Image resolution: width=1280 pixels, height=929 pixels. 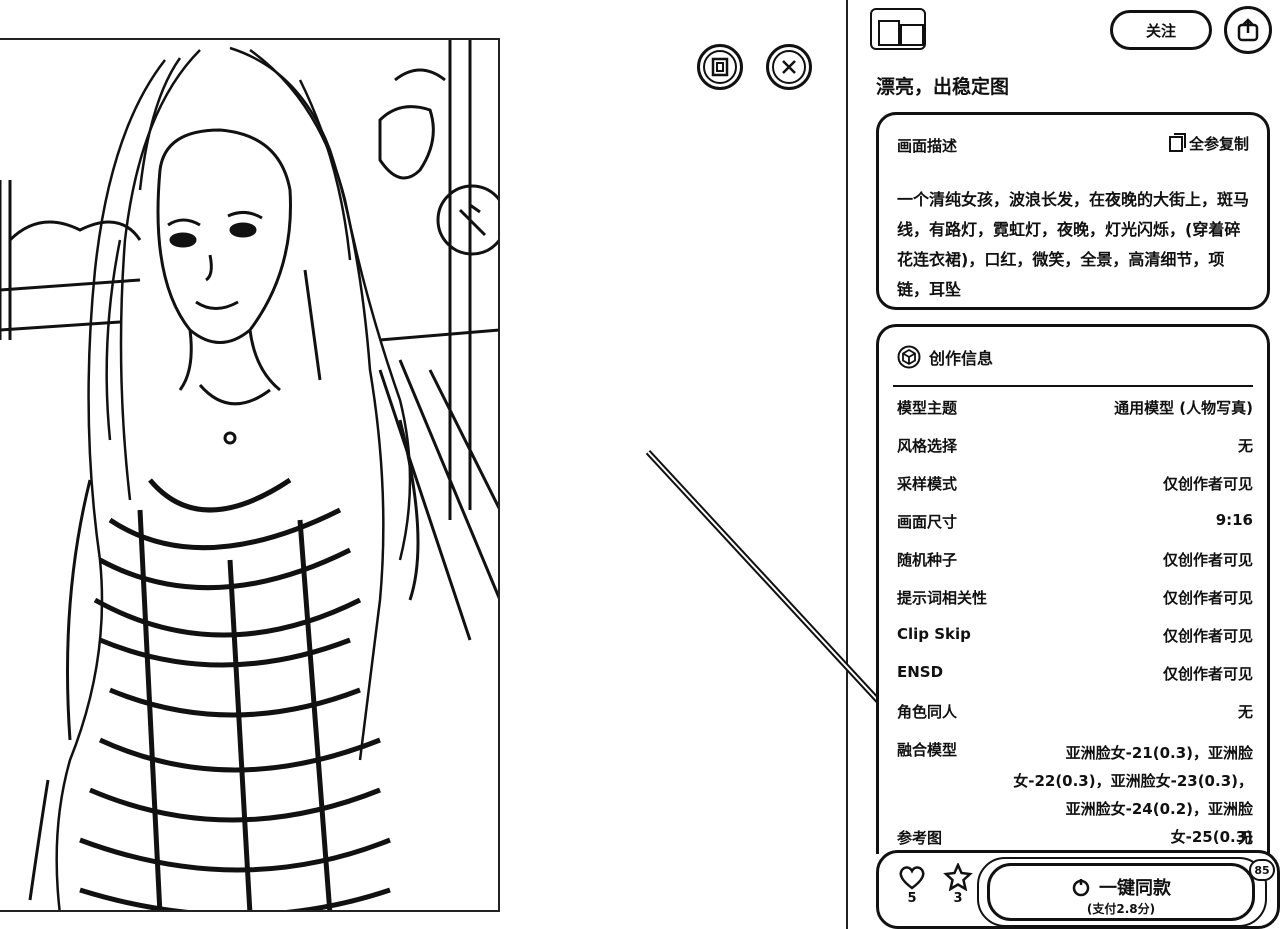 What do you see at coordinates (927, 446) in the screenshot?
I see `info-key: 风格选择` at bounding box center [927, 446].